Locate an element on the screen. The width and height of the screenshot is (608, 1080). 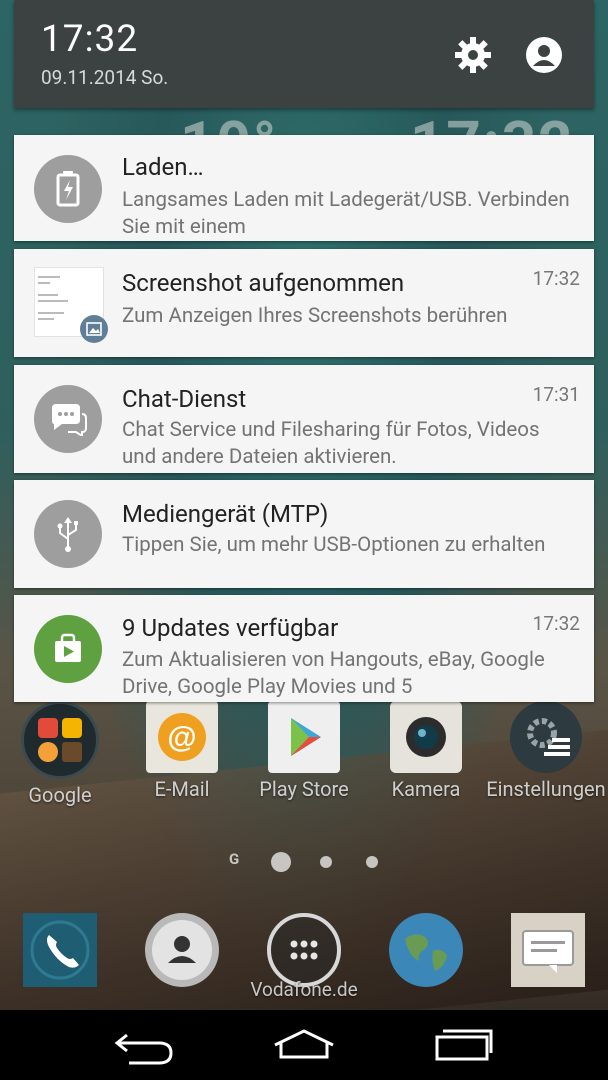
app-google: Google is located at coordinates (60, 751).